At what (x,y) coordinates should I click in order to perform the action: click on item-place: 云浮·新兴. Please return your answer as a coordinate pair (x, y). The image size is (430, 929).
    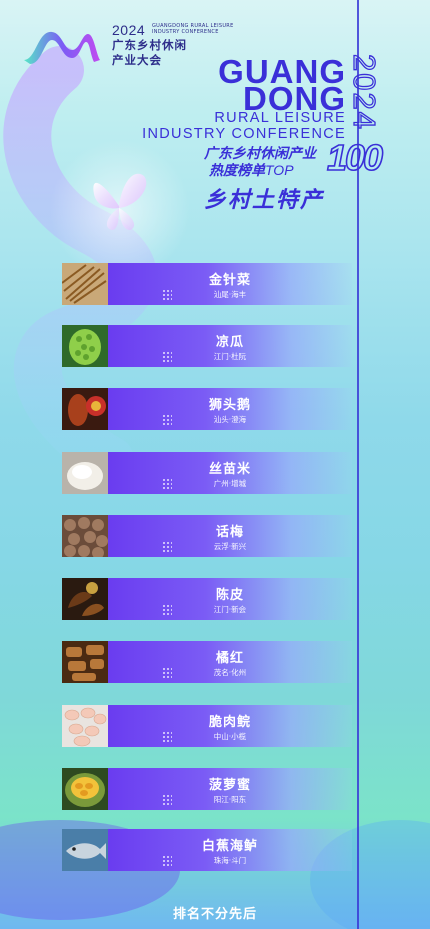
    Looking at the image, I should click on (230, 546).